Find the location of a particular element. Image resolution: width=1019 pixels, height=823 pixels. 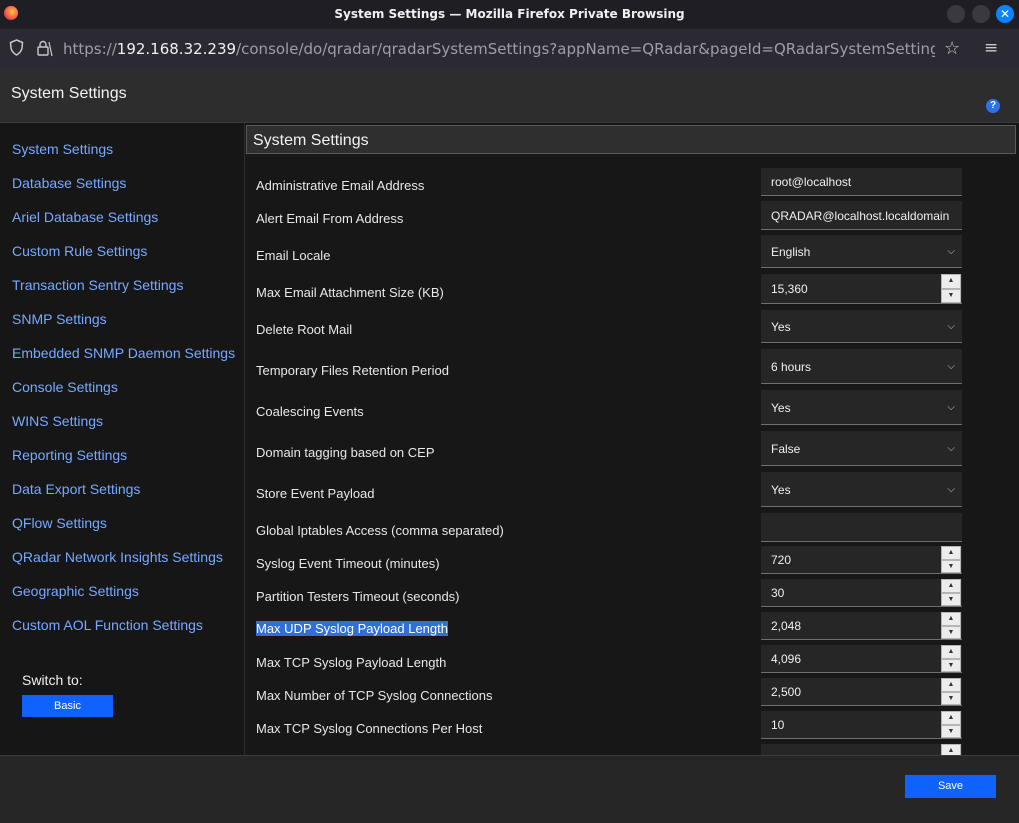

maximize-button is located at coordinates (981, 14).